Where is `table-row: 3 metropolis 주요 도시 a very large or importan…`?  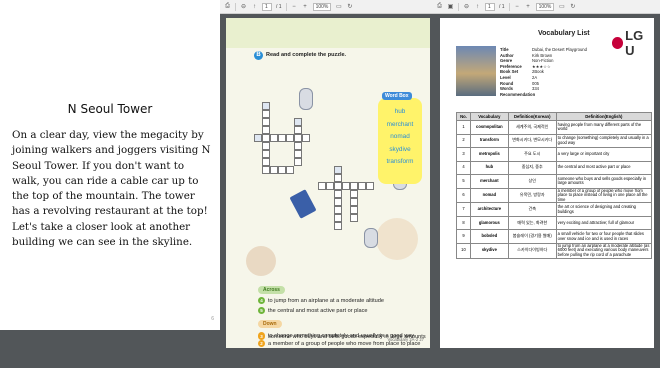 table-row: 3 metropolis 주요 도시 a very large or importan… is located at coordinates (554, 154).